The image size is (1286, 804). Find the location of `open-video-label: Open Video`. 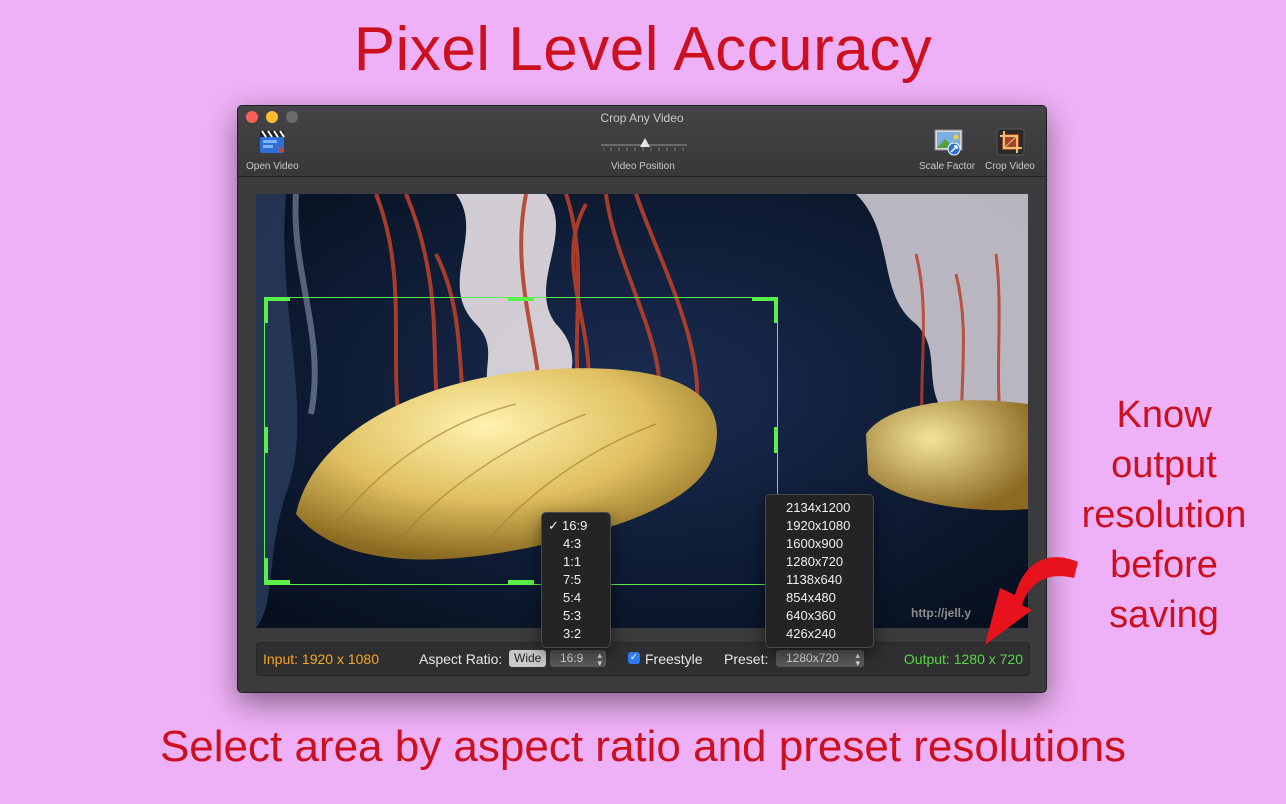

open-video-label: Open Video is located at coordinates (272, 166).